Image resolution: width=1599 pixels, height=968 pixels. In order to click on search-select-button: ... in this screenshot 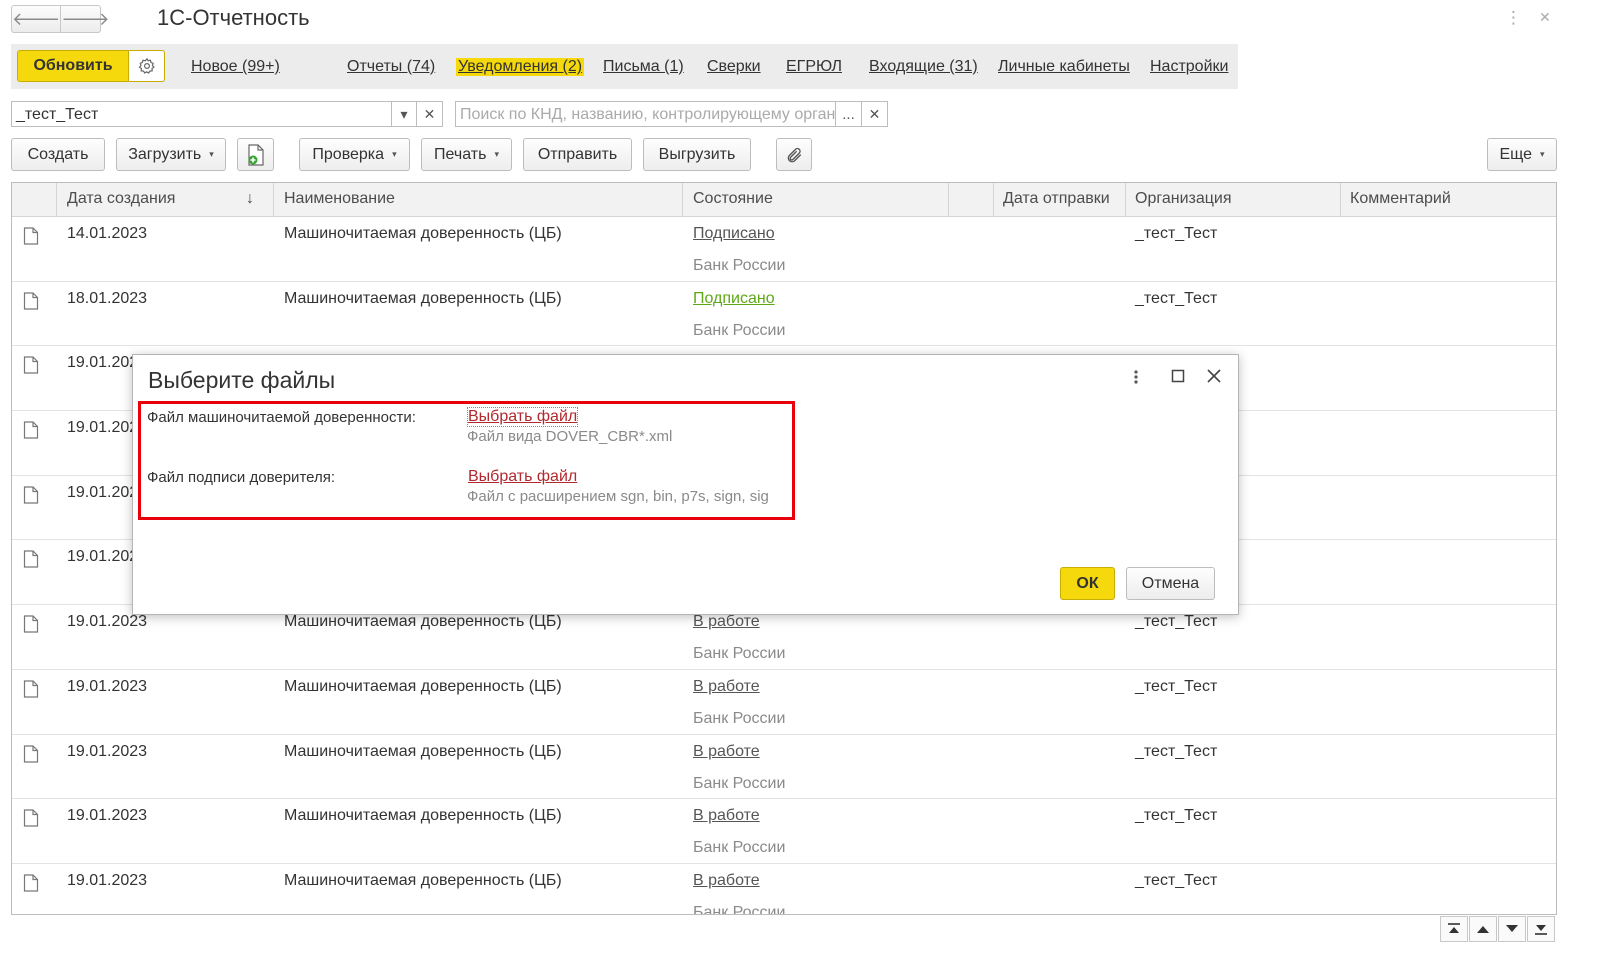, I will do `click(848, 114)`.